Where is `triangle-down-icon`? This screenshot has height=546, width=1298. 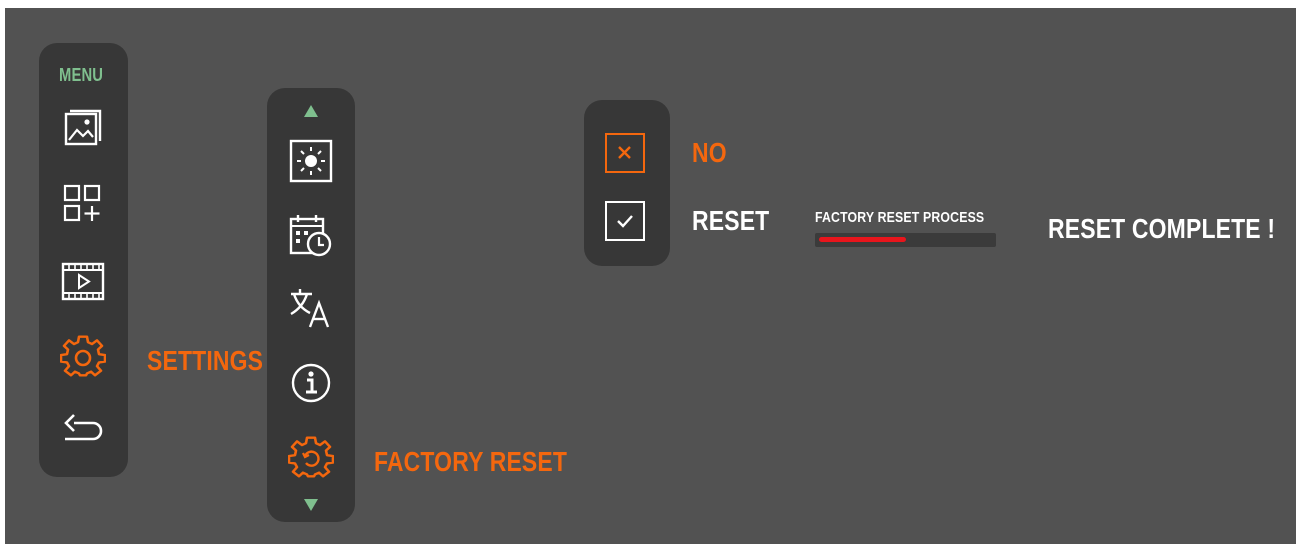
triangle-down-icon is located at coordinates (311, 505).